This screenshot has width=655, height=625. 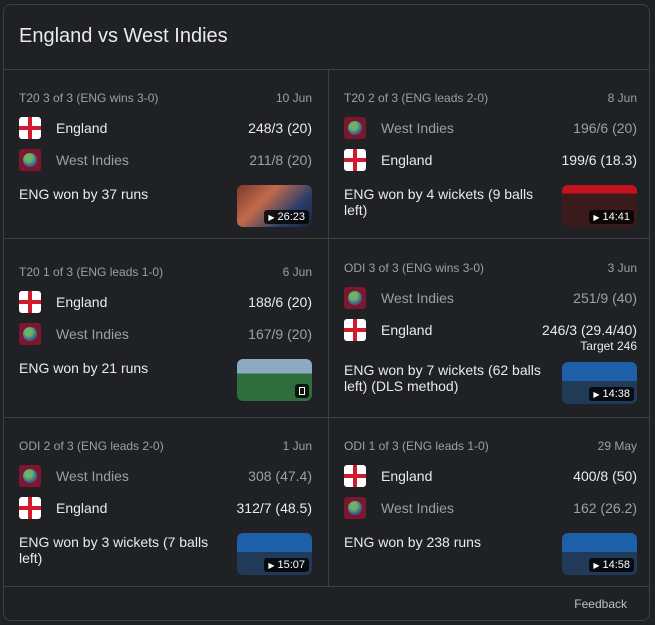 I want to click on video-thumbnail: ▶ 14:38, so click(x=599, y=383).